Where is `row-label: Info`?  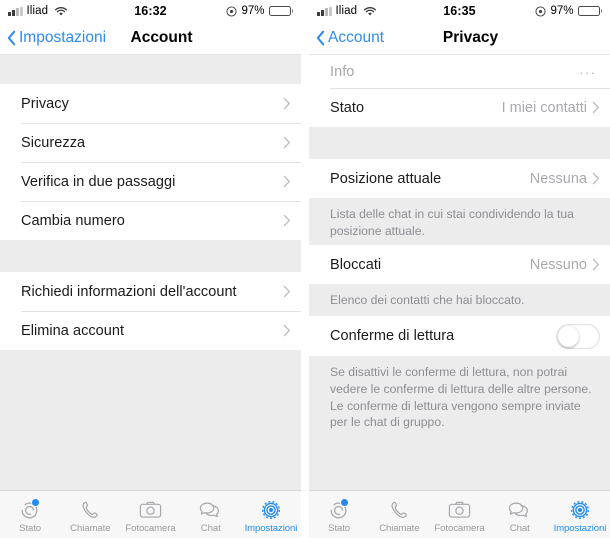 row-label: Info is located at coordinates (342, 71).